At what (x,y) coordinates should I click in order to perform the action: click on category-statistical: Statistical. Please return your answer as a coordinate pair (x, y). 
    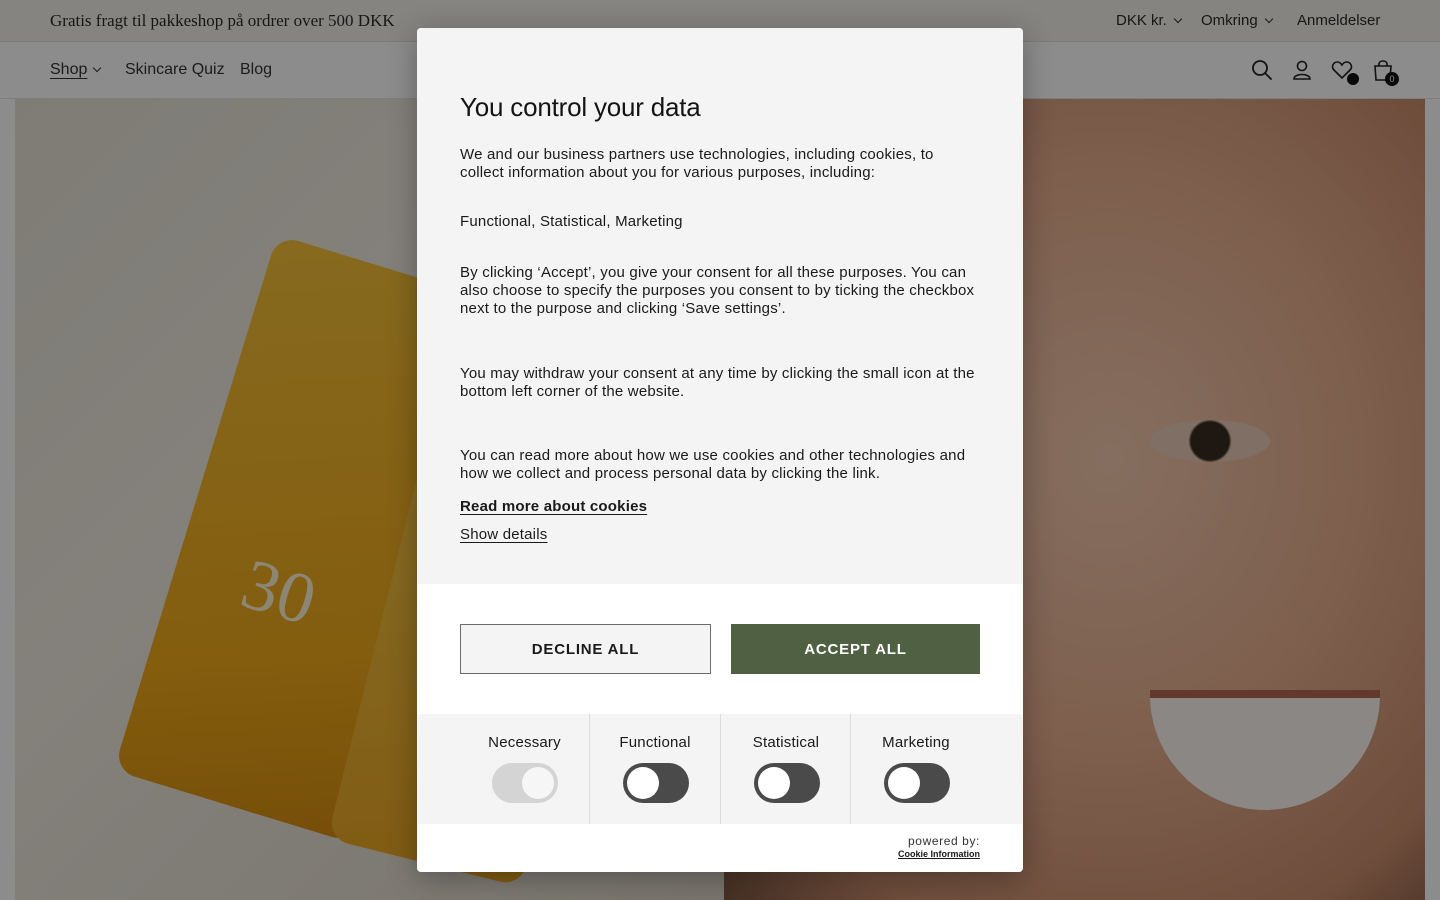
    Looking at the image, I should click on (785, 769).